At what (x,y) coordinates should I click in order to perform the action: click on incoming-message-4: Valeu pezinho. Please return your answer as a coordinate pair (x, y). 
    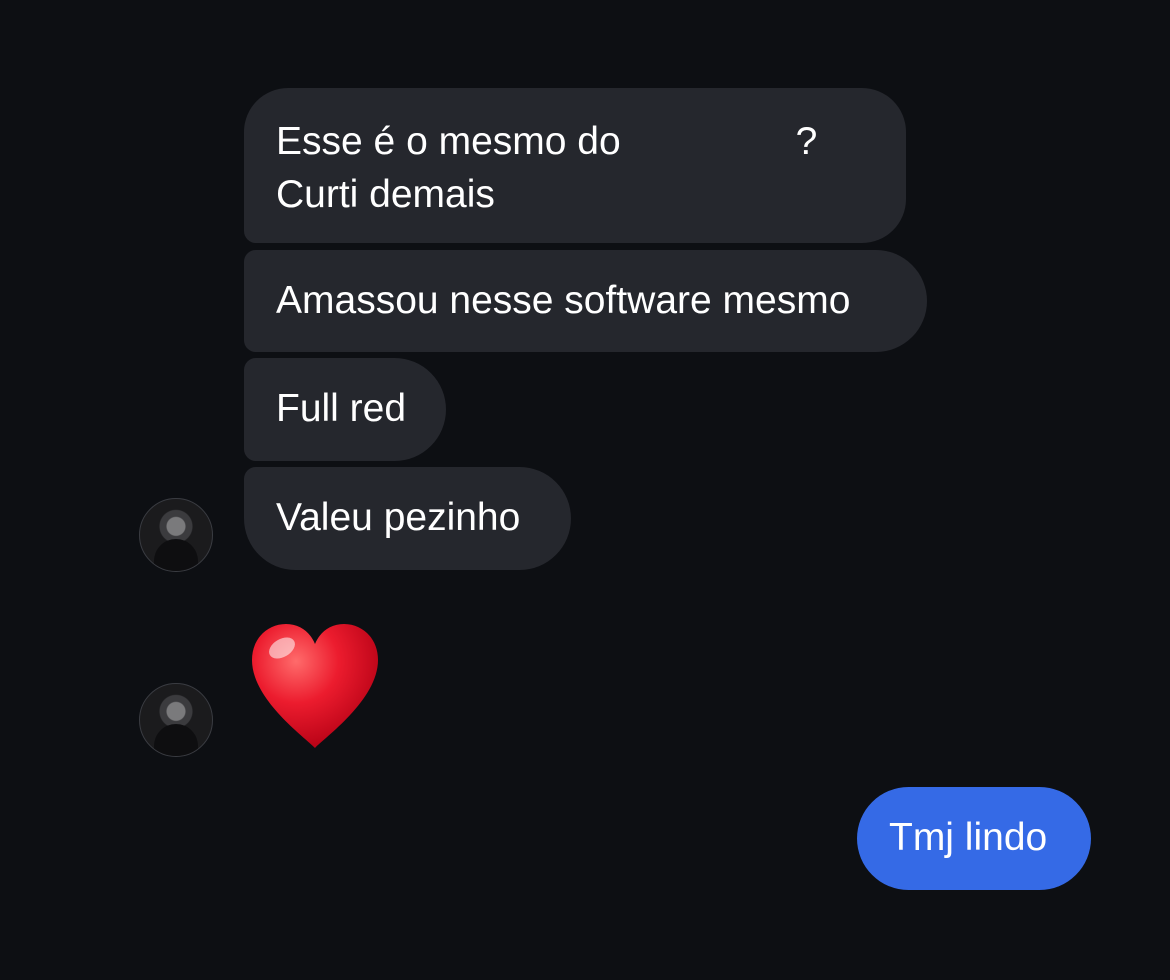
    Looking at the image, I should click on (407, 518).